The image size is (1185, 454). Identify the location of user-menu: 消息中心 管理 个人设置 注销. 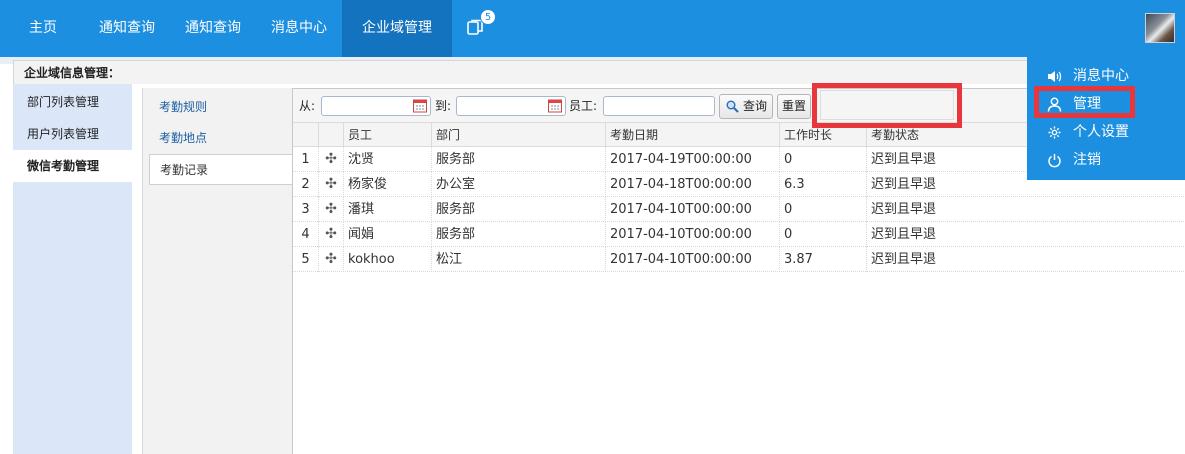
(1106, 118).